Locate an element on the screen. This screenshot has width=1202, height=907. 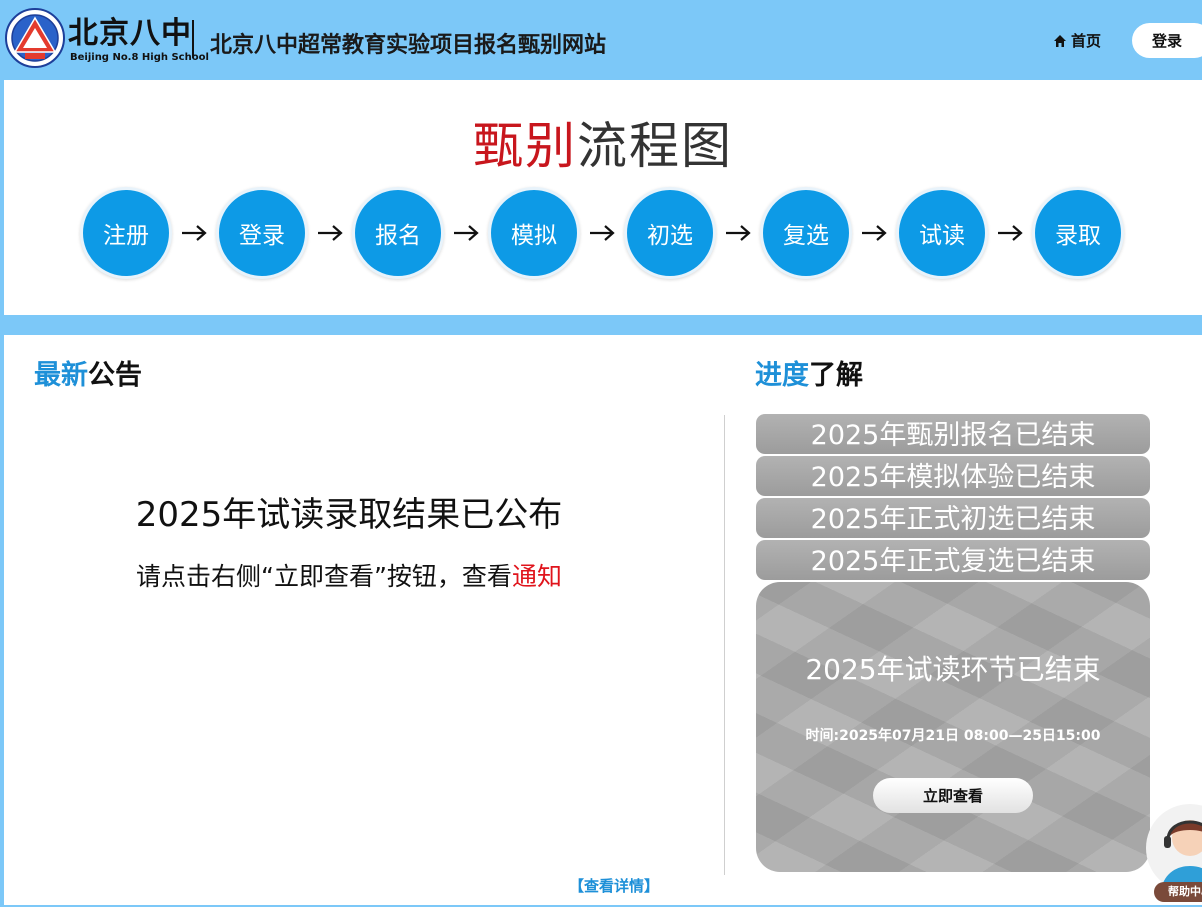
notice-section-title: 最新公告 is located at coordinates (88, 372).